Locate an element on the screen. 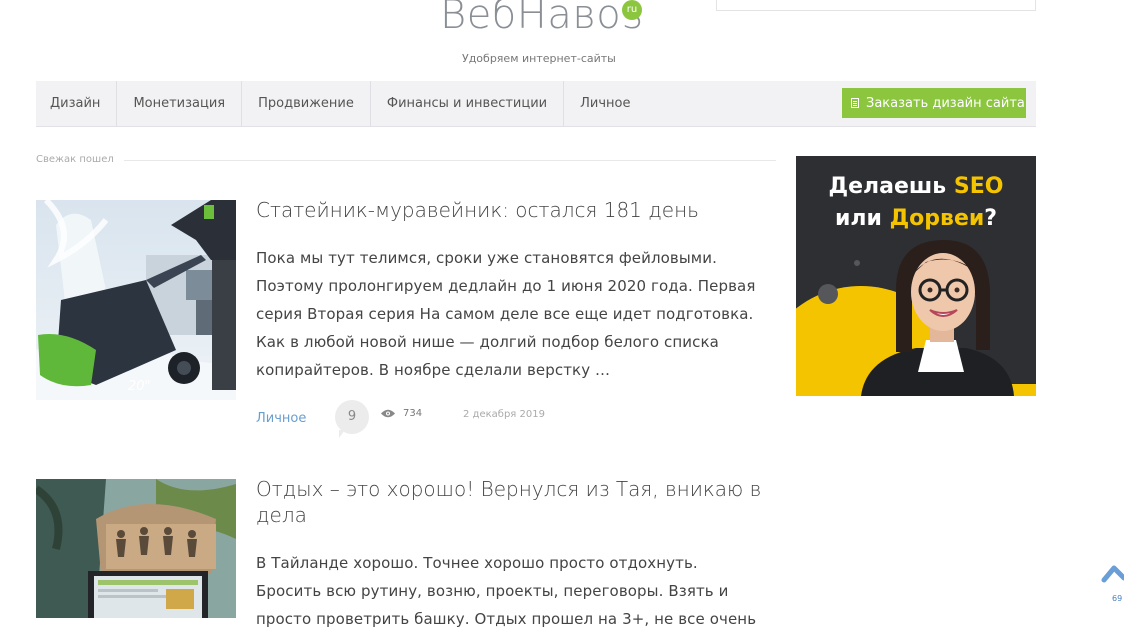 The width and height of the screenshot is (1124, 633). woman-with-glasses-image is located at coordinates (937, 318).